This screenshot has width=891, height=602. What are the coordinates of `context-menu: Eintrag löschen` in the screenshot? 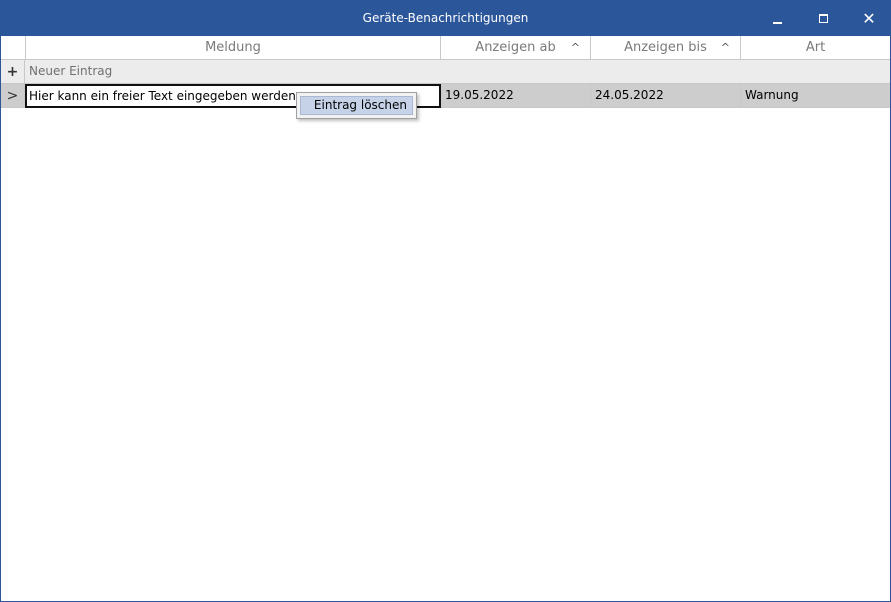 It's located at (356, 105).